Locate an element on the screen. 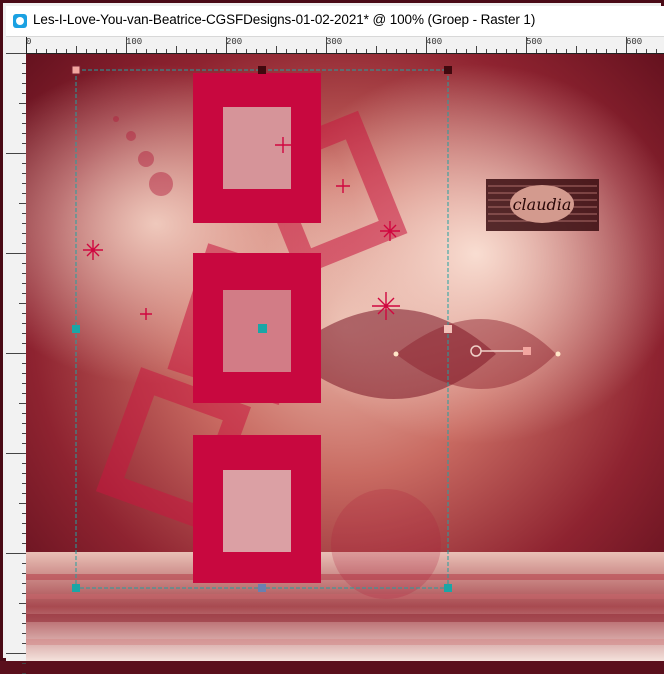  horizontal-ruler: 0 100 200 300 400 500 600 is located at coordinates (345, 45).